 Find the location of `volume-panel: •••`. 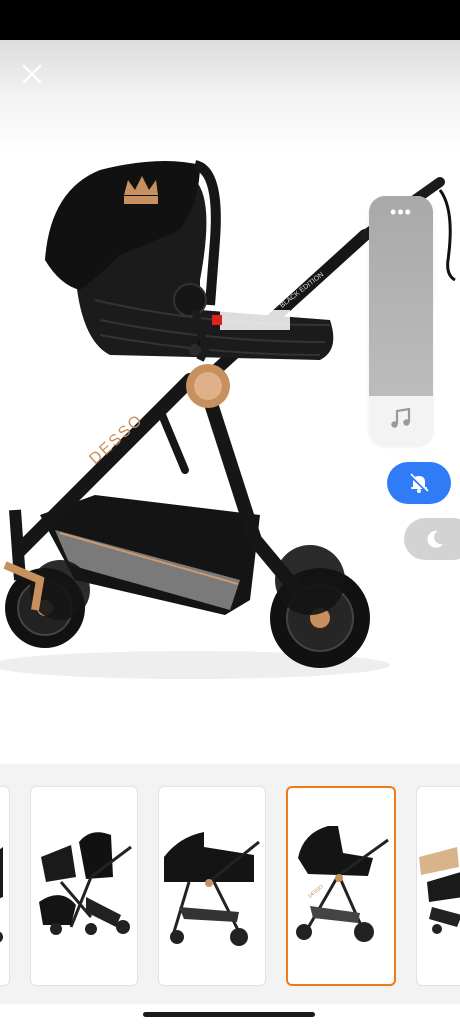

volume-panel: ••• is located at coordinates (401, 321).